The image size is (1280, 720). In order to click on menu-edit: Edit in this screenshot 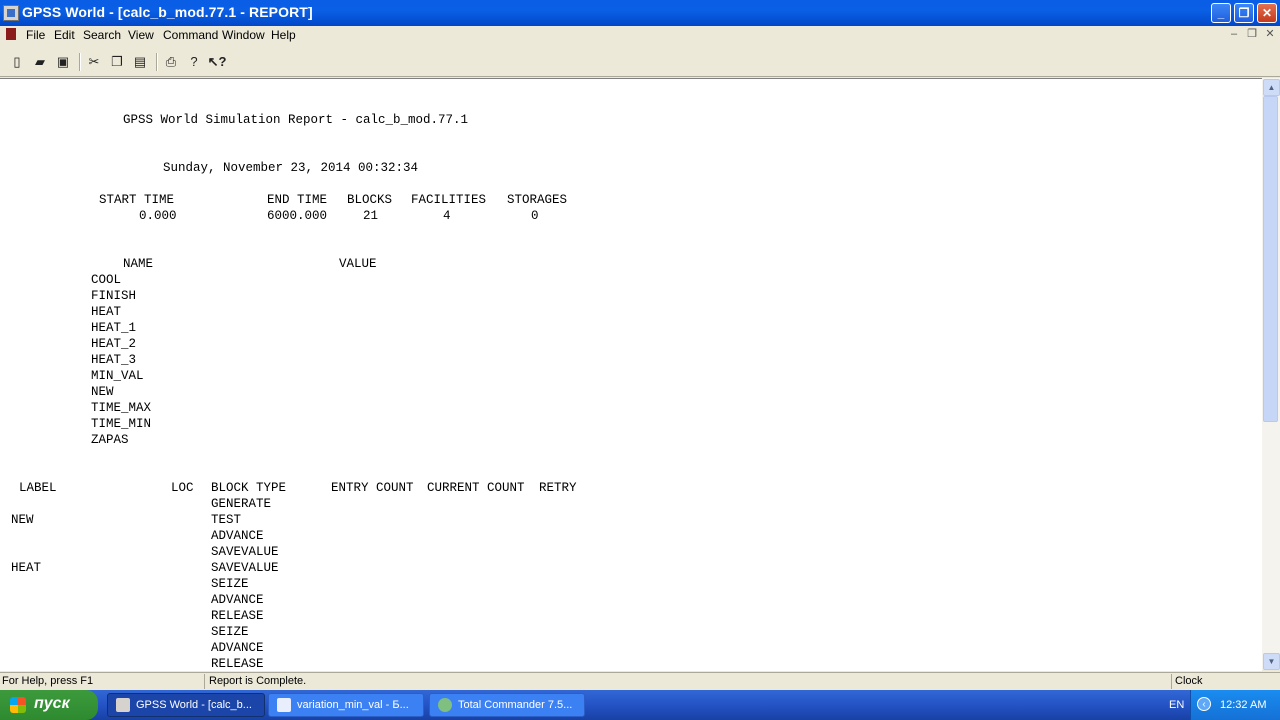, I will do `click(64, 35)`.